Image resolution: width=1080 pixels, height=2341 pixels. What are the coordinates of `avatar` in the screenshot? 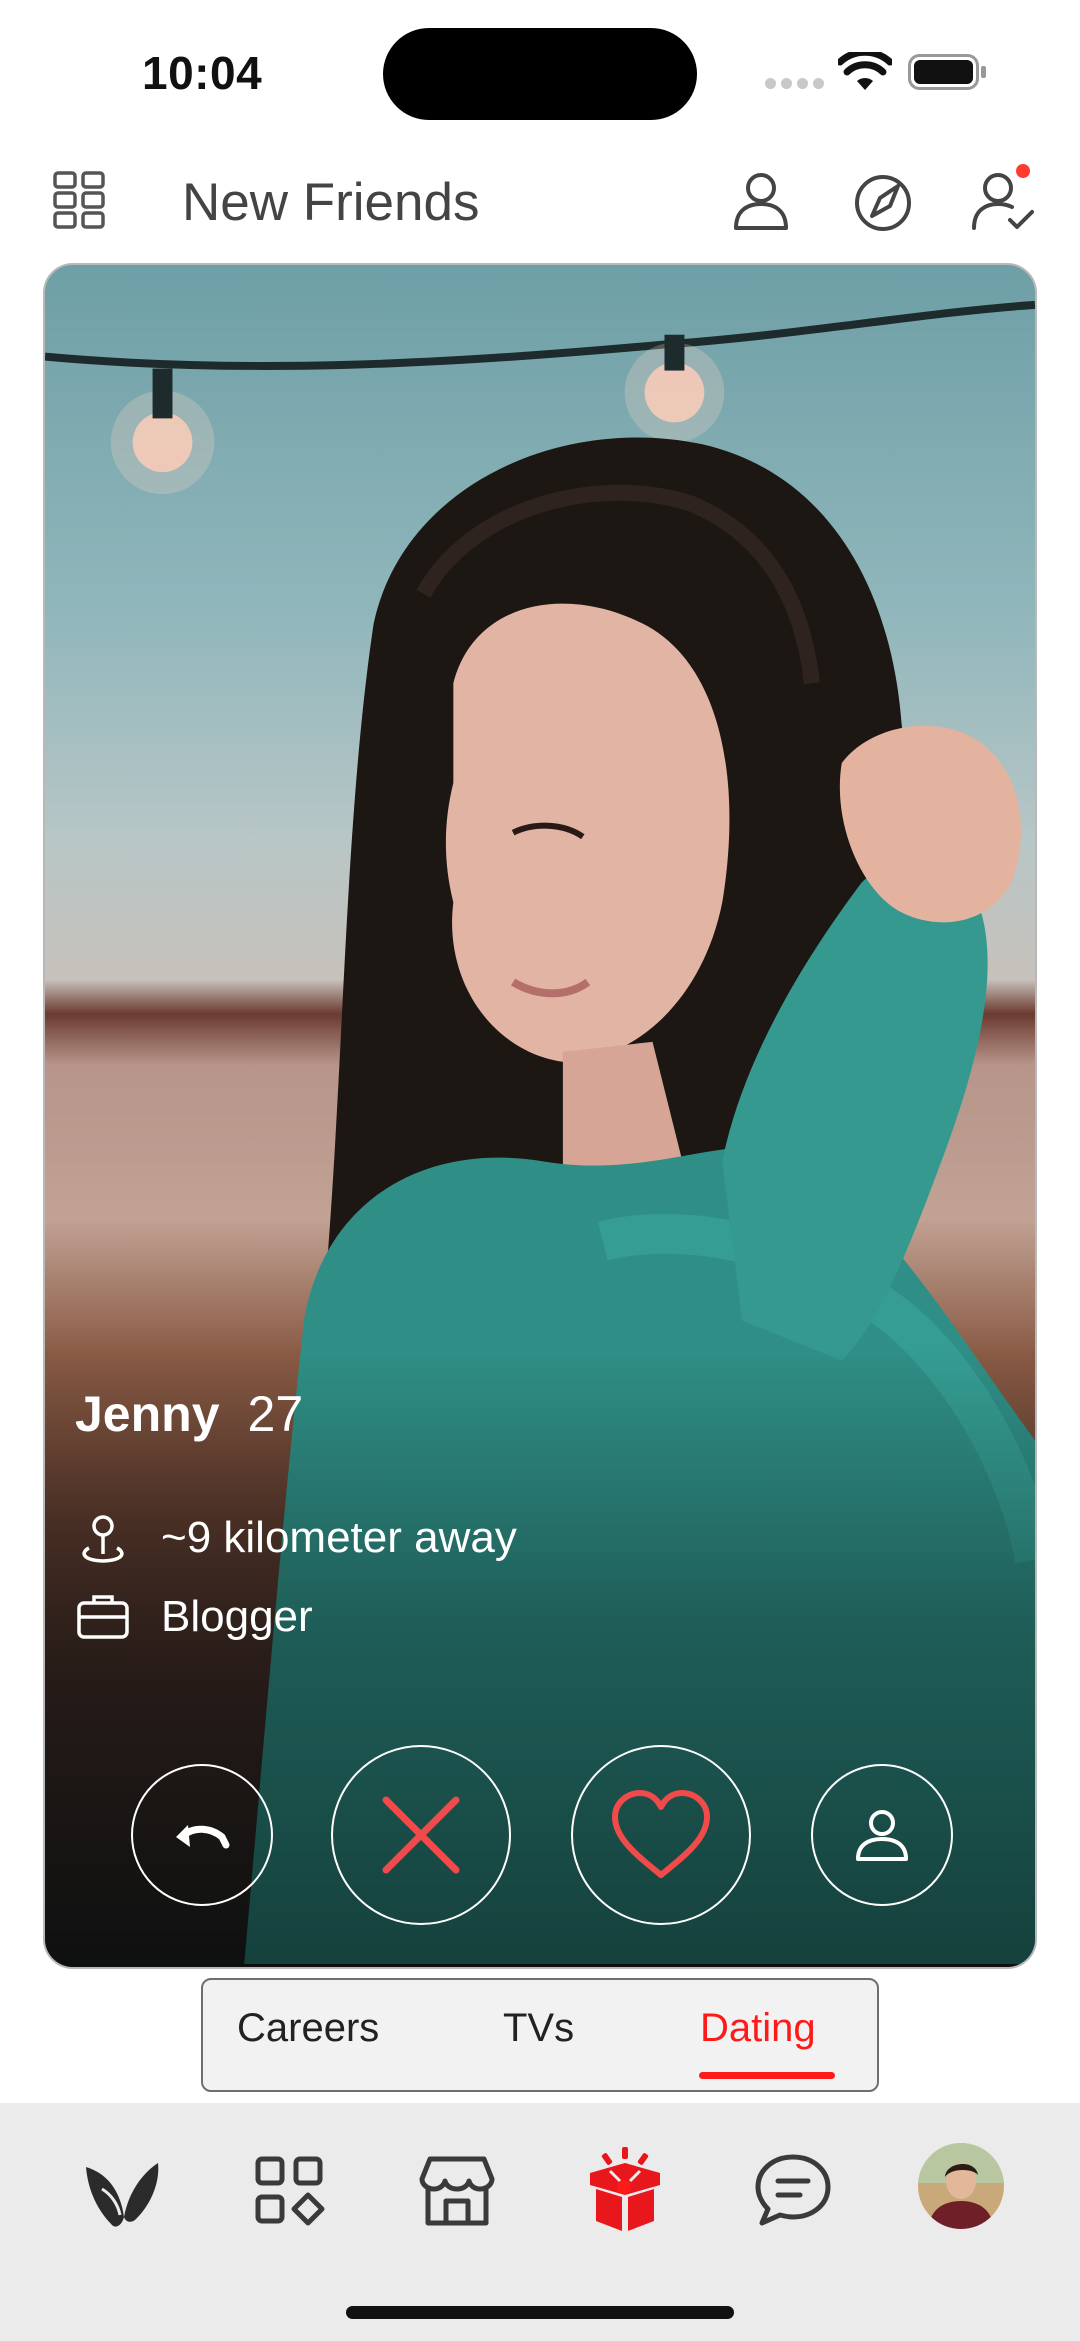 It's located at (961, 2186).